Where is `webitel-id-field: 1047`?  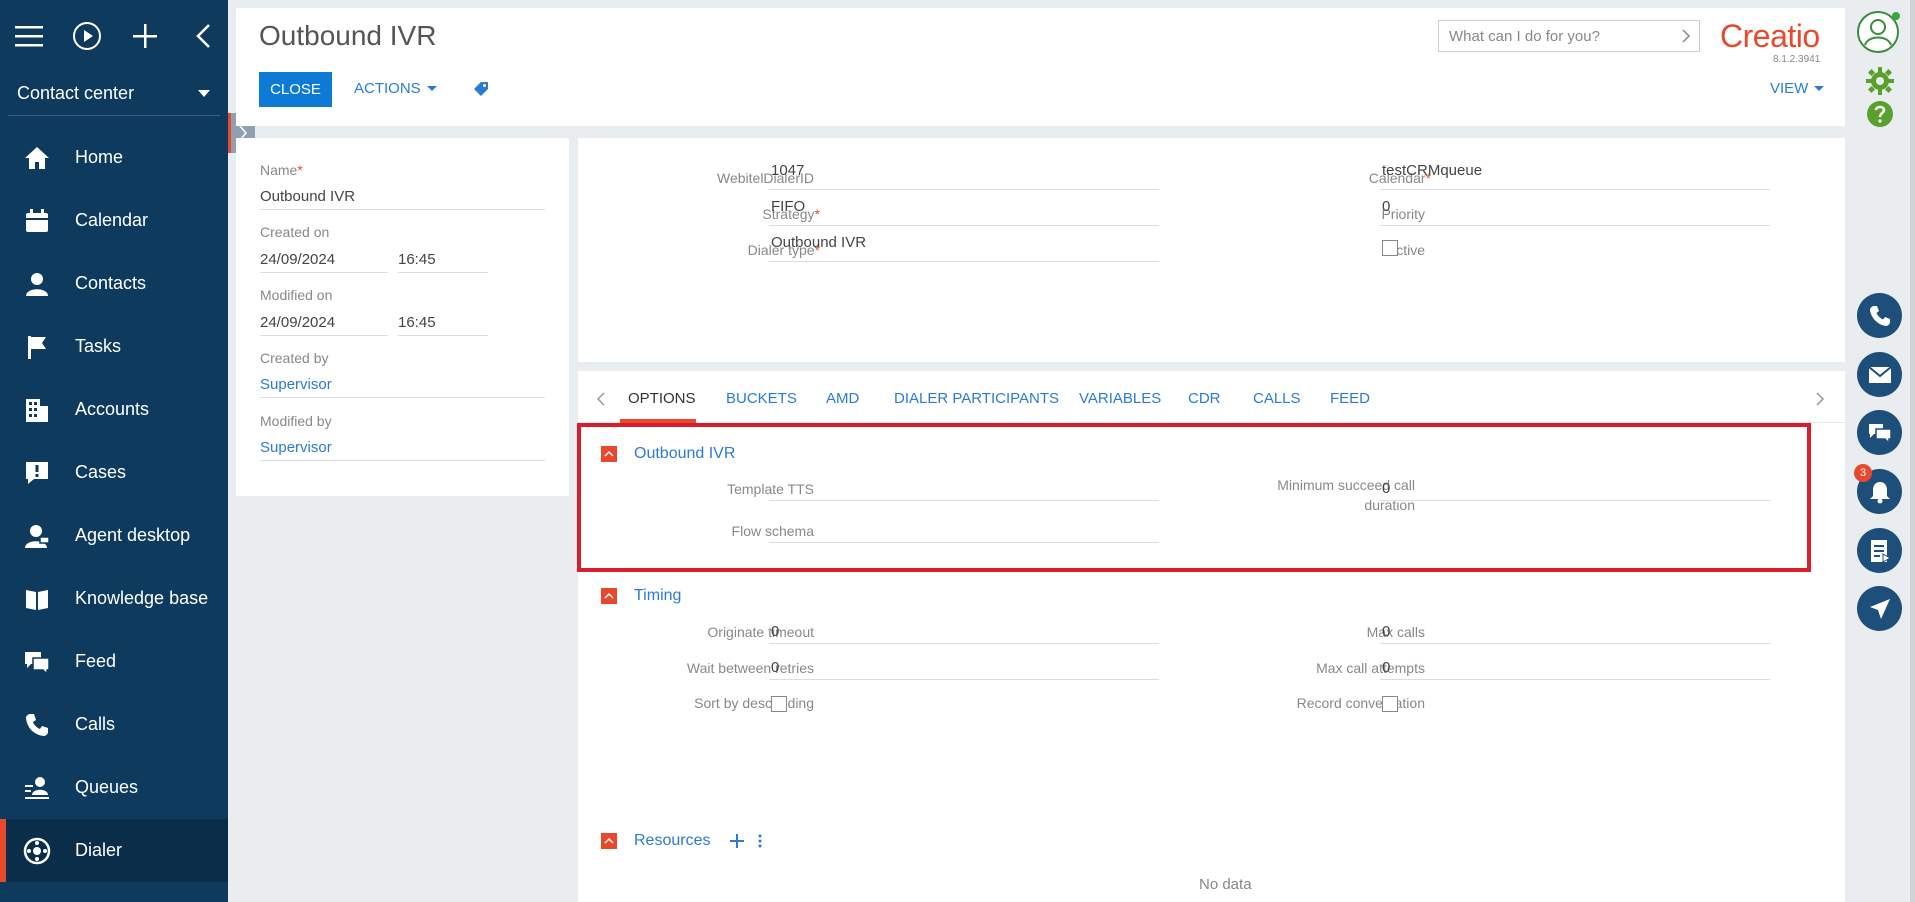
webitel-id-field: 1047 is located at coordinates (964, 176).